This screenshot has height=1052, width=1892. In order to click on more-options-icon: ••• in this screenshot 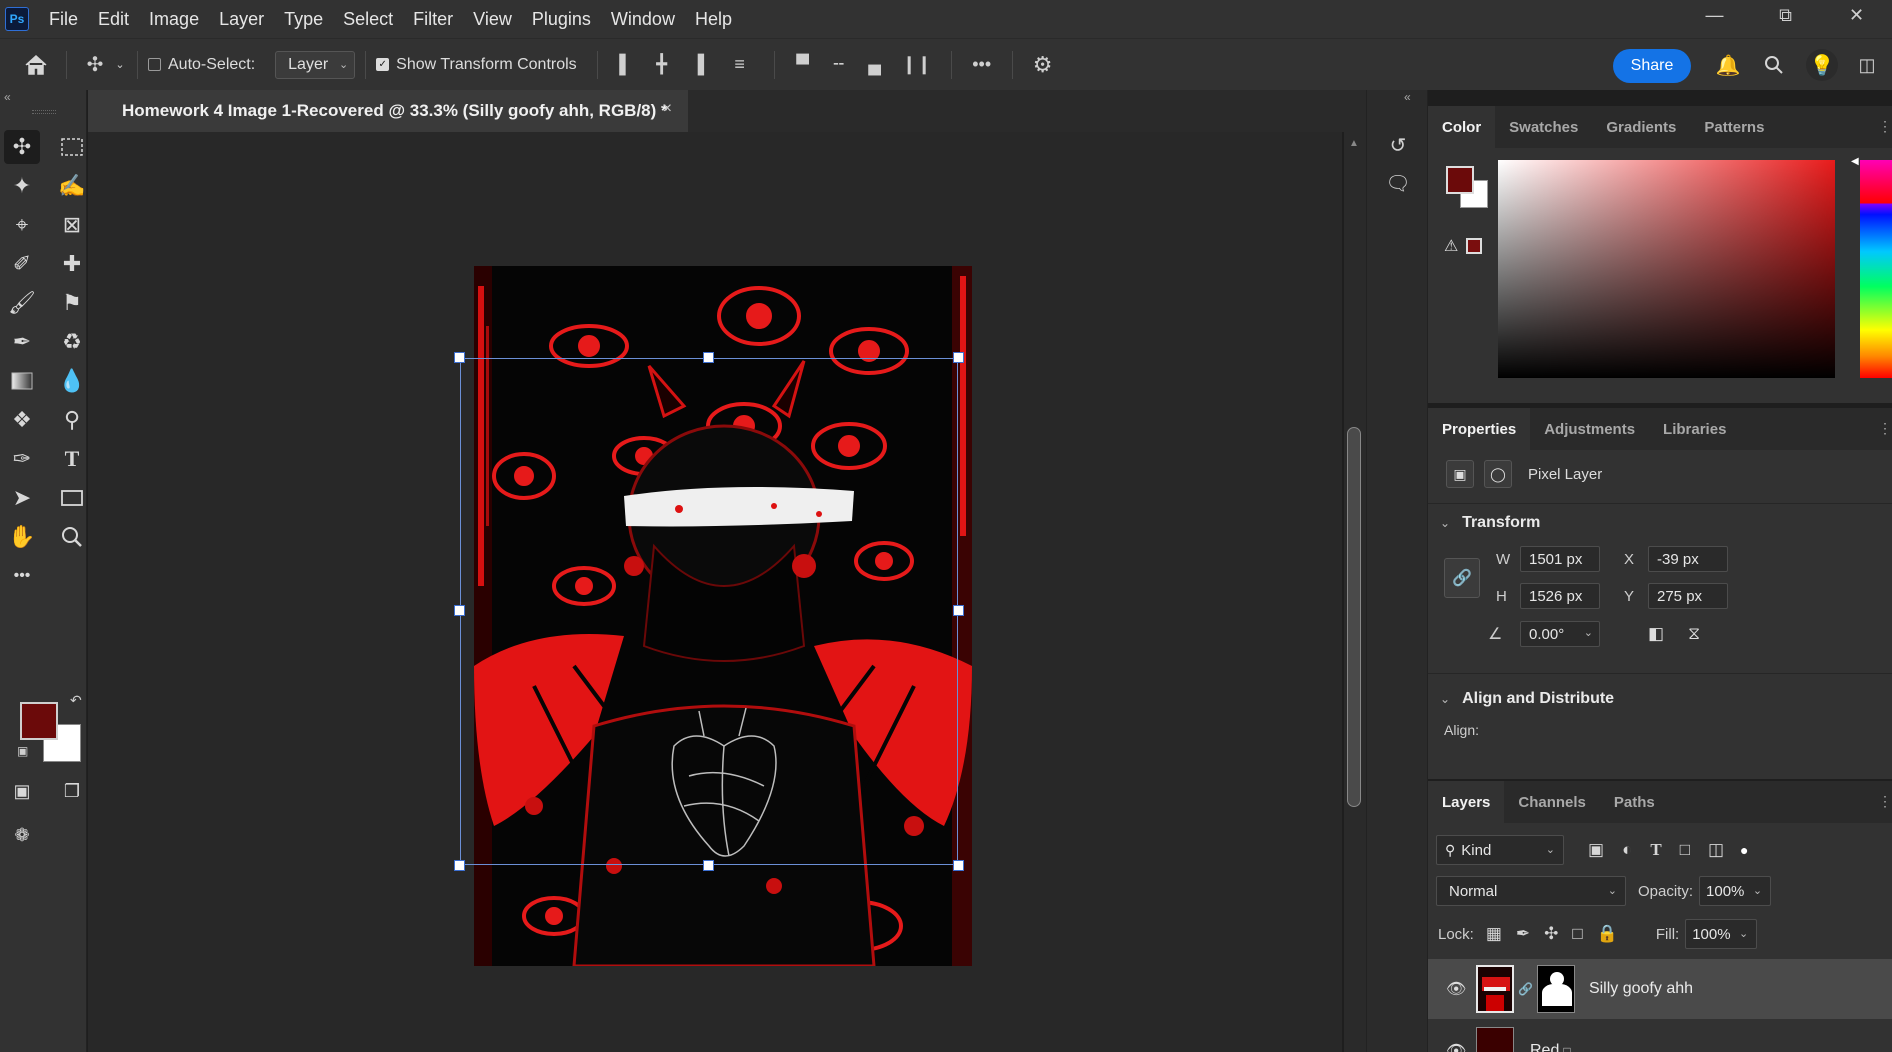, I will do `click(982, 64)`.